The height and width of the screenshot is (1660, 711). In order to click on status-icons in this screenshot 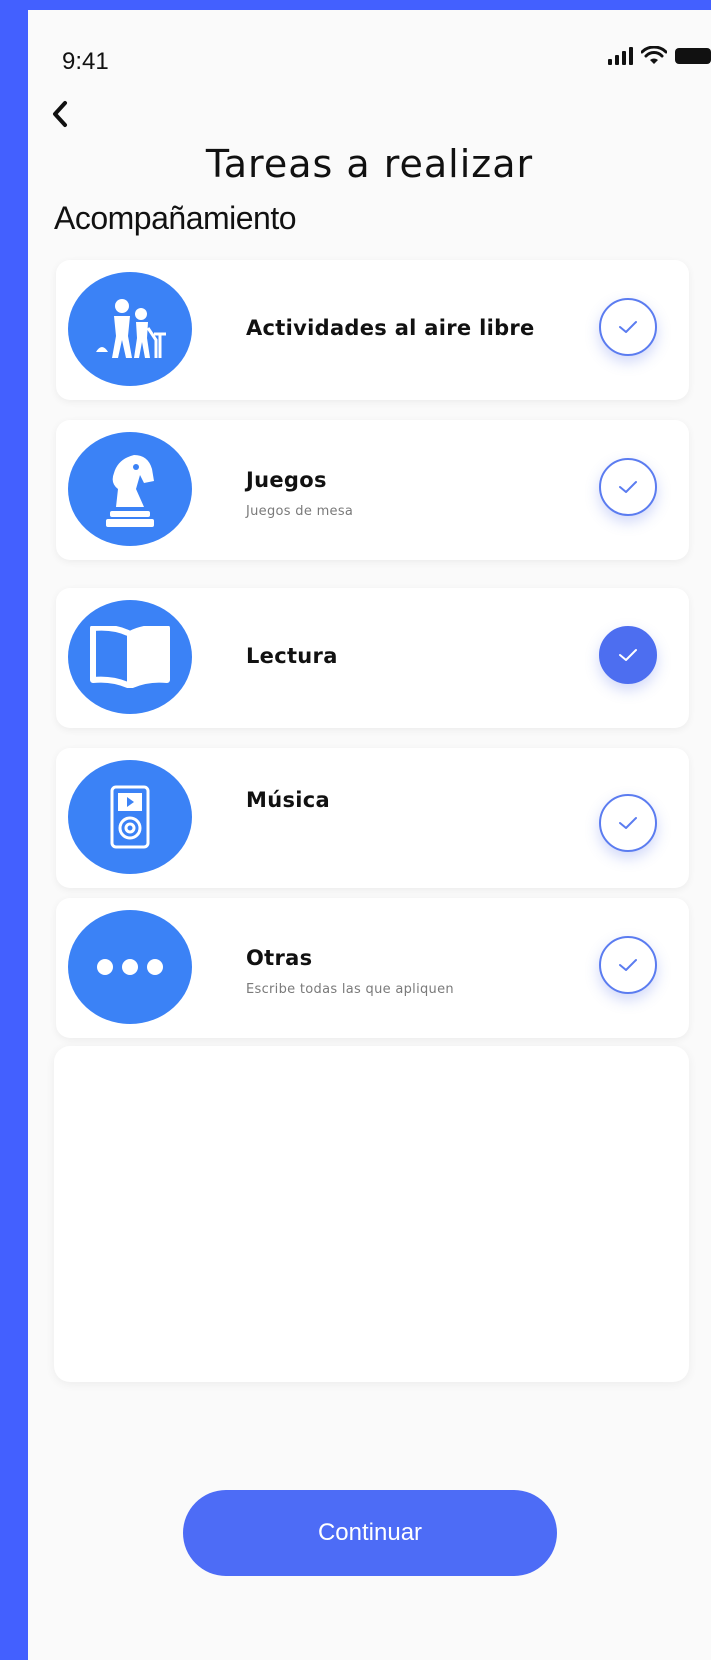, I will do `click(659, 56)`.